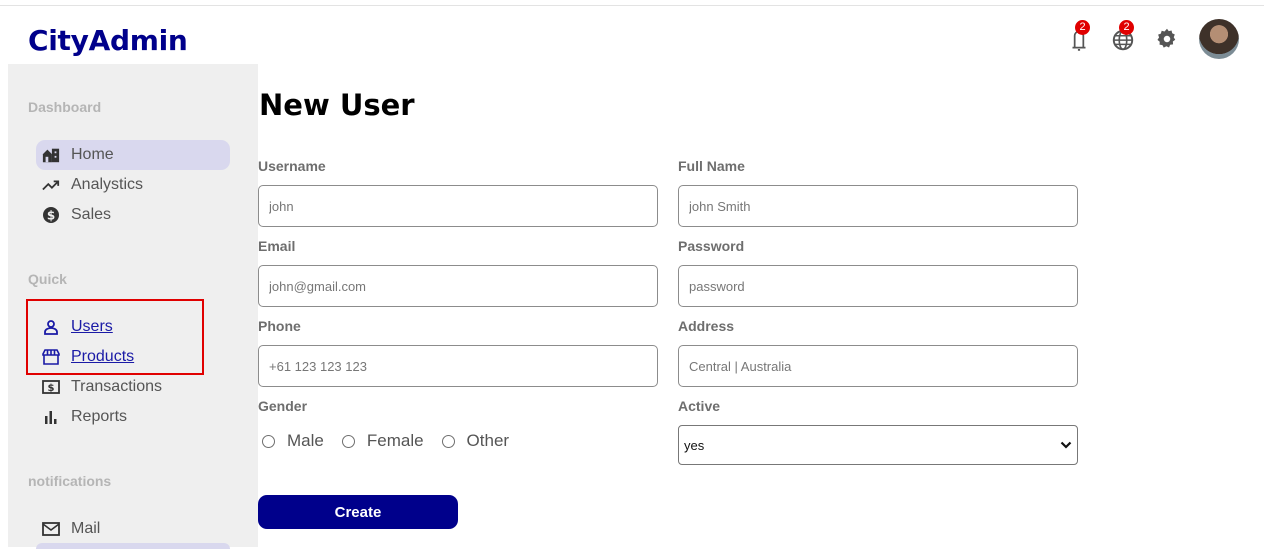 This screenshot has width=1264, height=549. Describe the element at coordinates (107, 184) in the screenshot. I see `sidebar-item-label: Analystics` at that location.